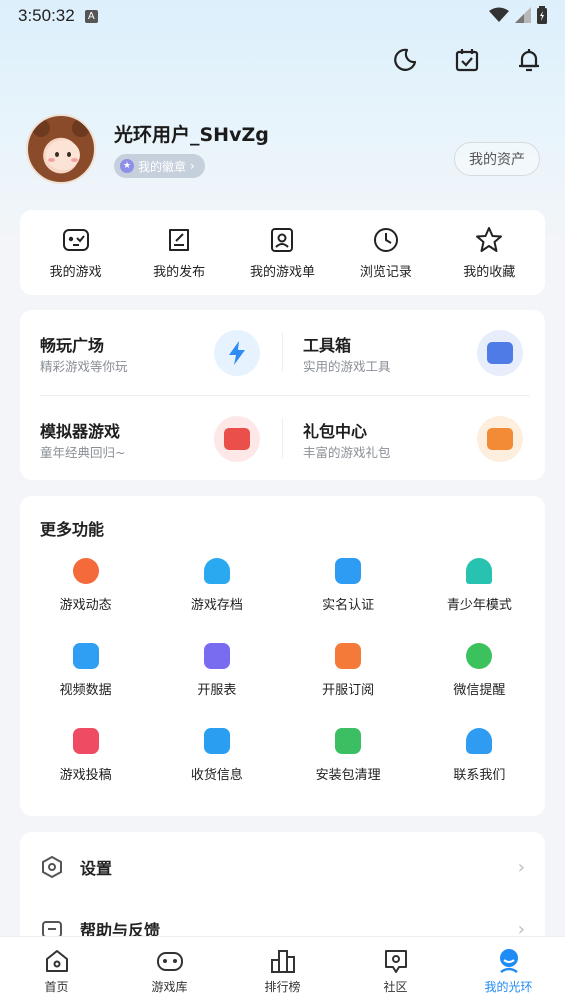  I want to click on grid-item-label: 游戏存档, so click(216, 605).